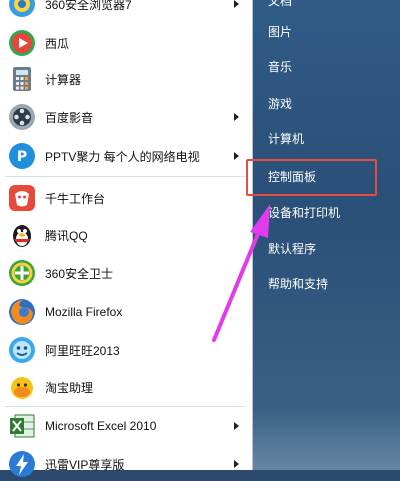 The width and height of the screenshot is (400, 481). Describe the element at coordinates (241, 273) in the screenshot. I see `annotation-arrow-icon` at that location.